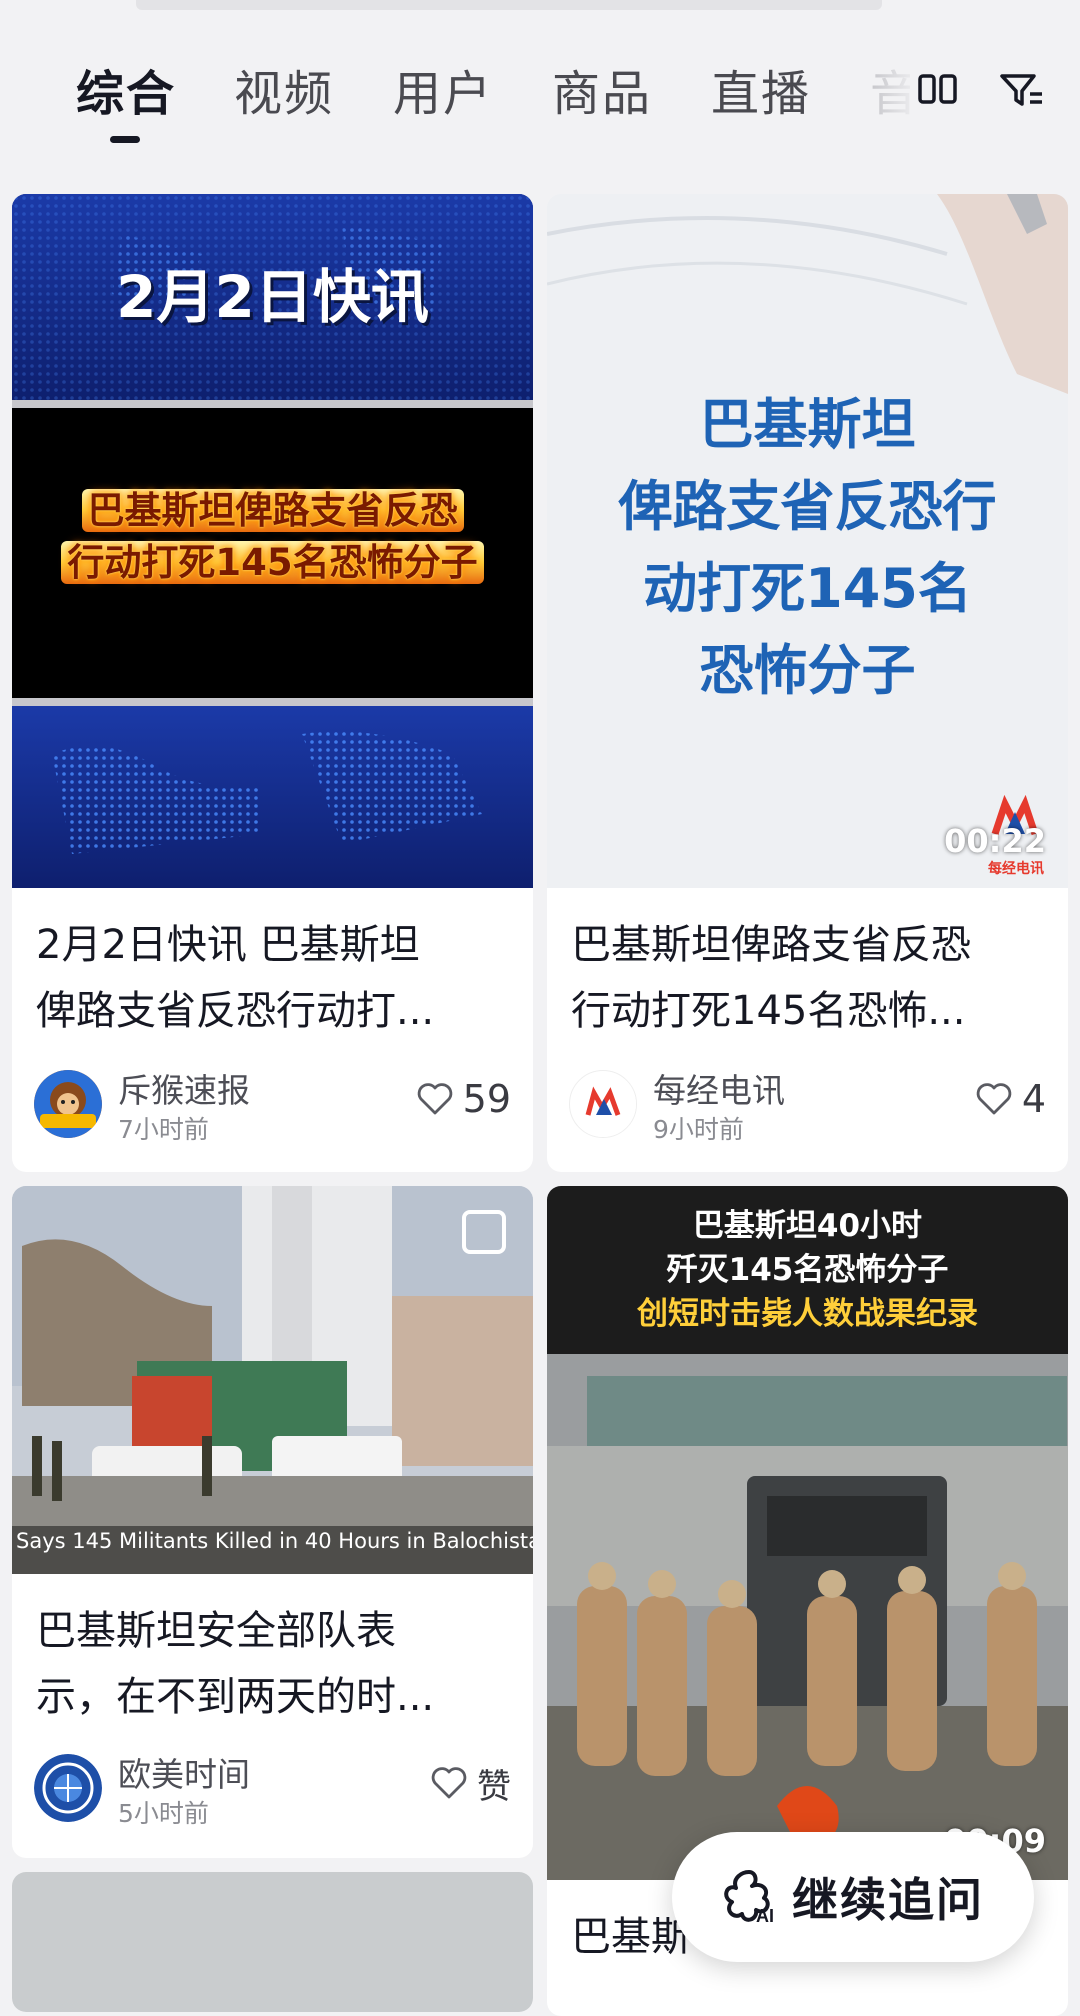 The width and height of the screenshot is (1080, 2016). I want to click on tab-video: 视频, so click(284, 89).